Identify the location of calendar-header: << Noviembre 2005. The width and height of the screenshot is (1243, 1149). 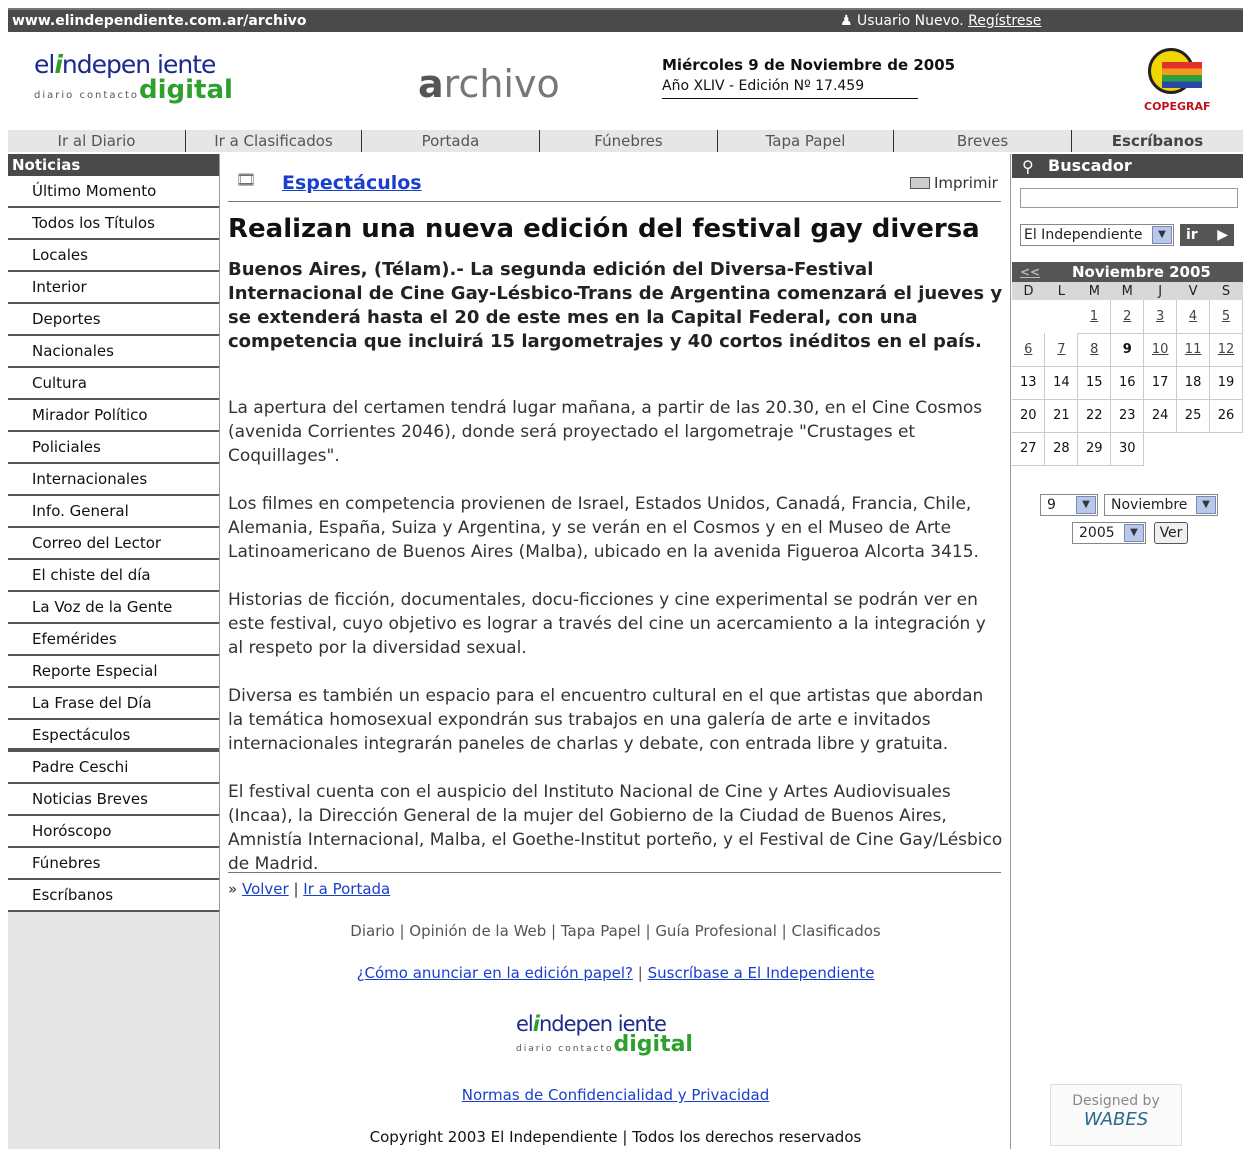
(1127, 272).